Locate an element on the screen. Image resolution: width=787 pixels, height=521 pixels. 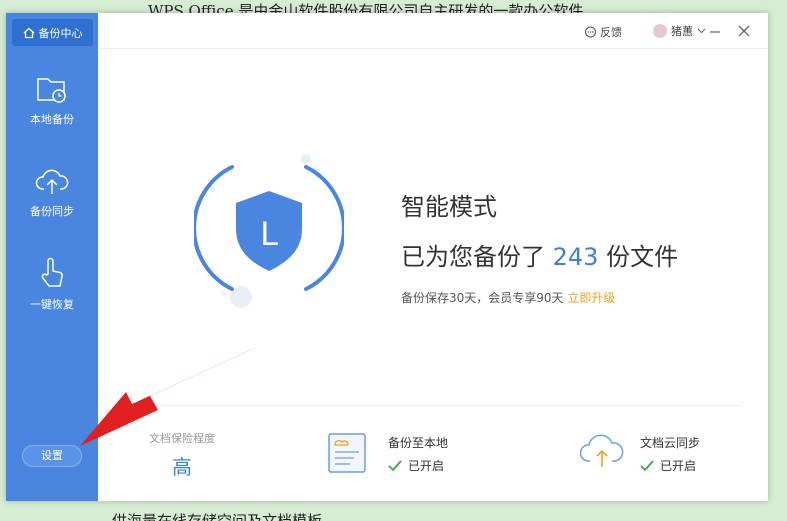
sidebar-item-label: 备份同步 is located at coordinates (52, 211).